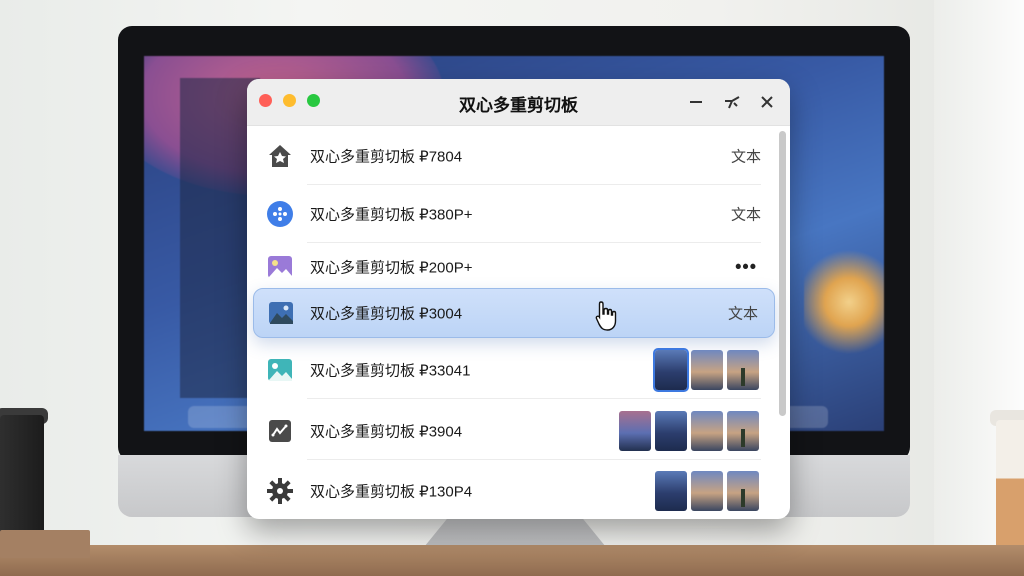  Describe the element at coordinates (518, 102) in the screenshot. I see `title-bar: 双心多重剪切板` at that location.